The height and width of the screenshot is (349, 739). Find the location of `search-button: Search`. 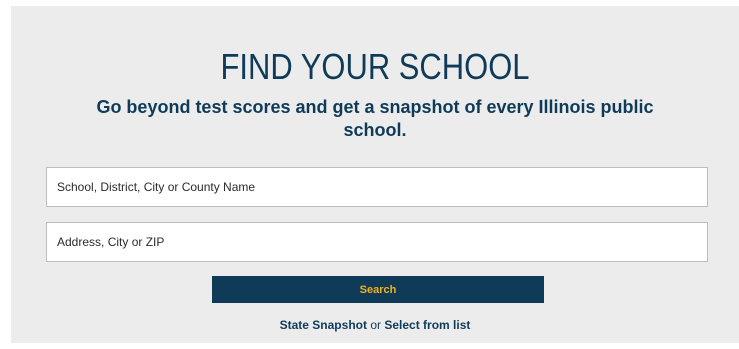

search-button: Search is located at coordinates (378, 289).